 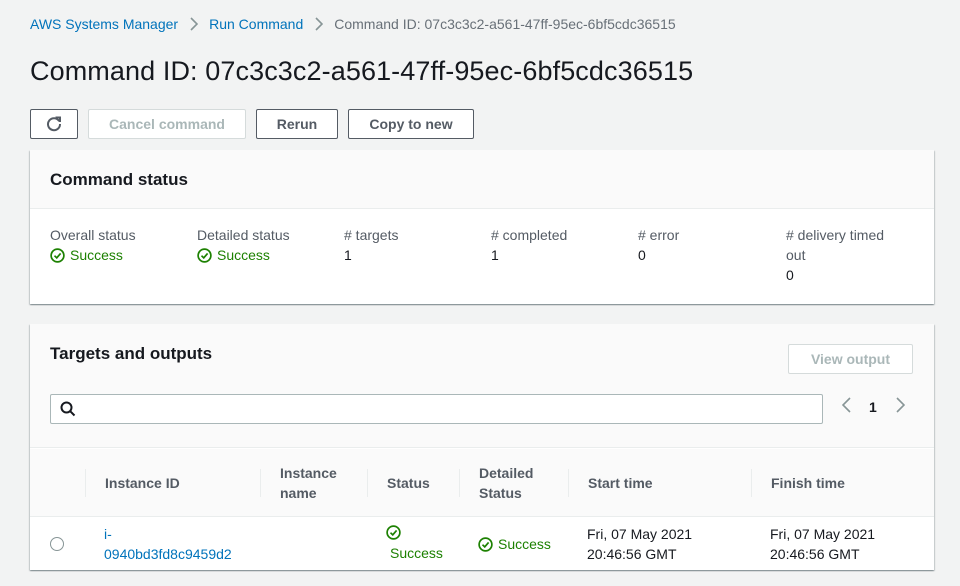 What do you see at coordinates (495, 255) in the screenshot?
I see `completed-value: 1` at bounding box center [495, 255].